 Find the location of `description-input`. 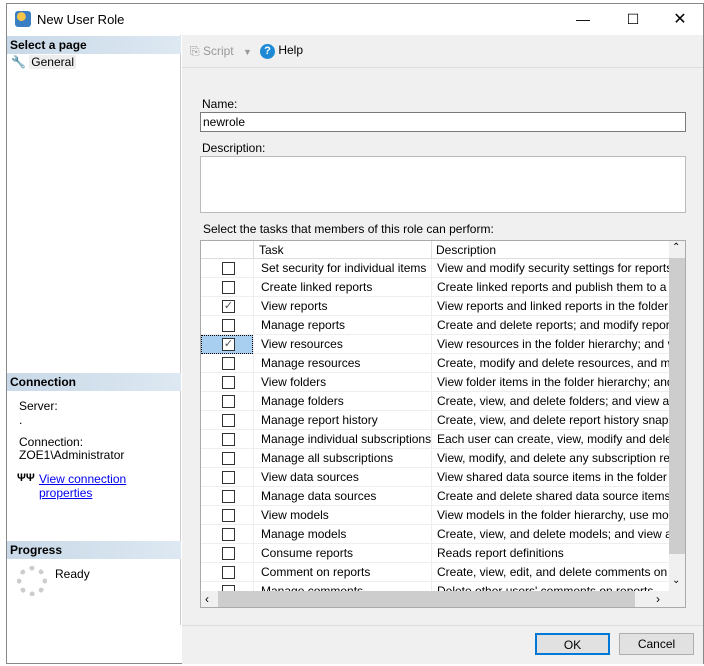

description-input is located at coordinates (443, 184).